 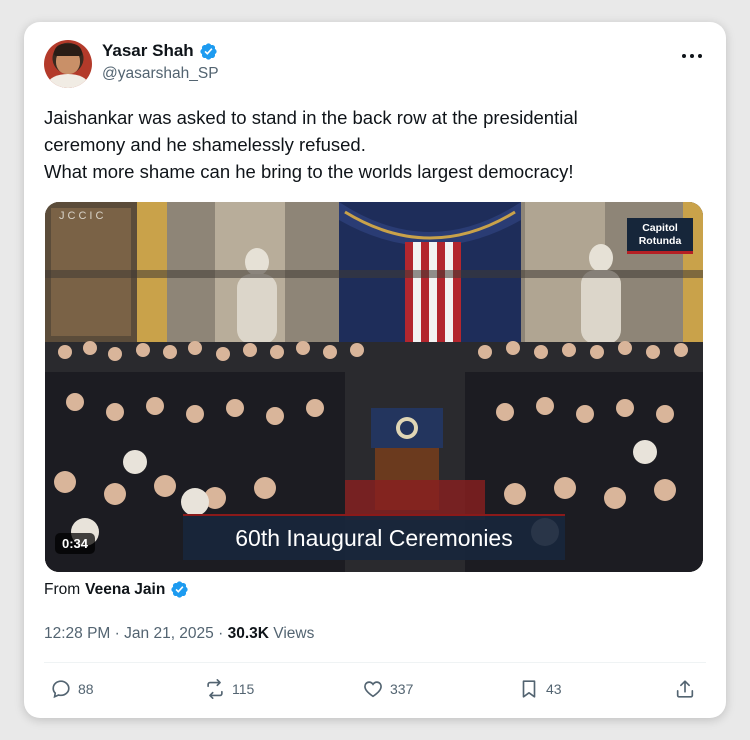 I want to click on reply-button: 88, so click(x=72, y=689).